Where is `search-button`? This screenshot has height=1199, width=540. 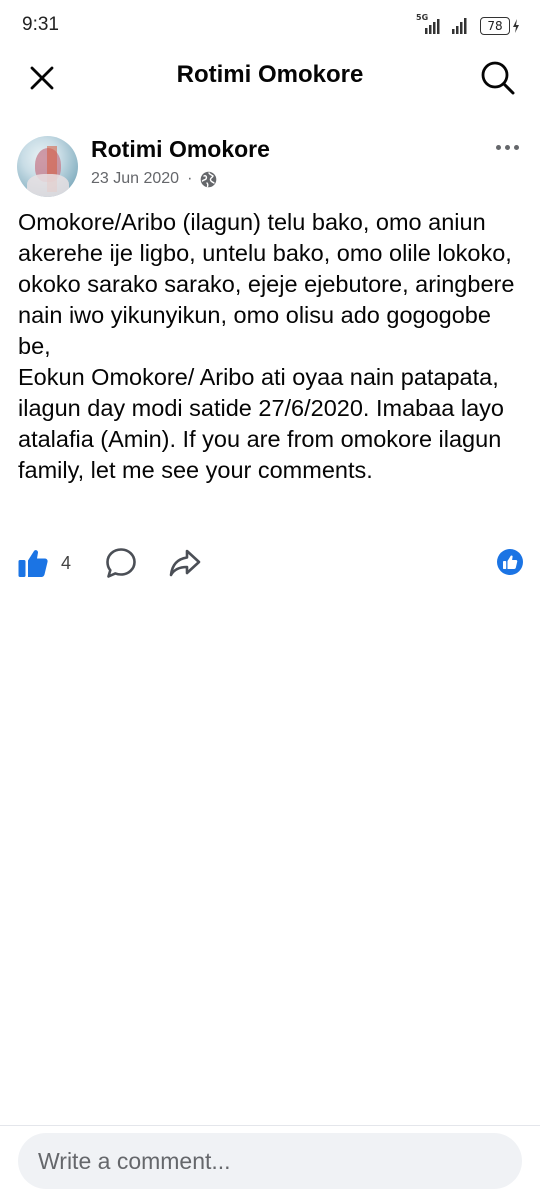
search-button is located at coordinates (498, 78).